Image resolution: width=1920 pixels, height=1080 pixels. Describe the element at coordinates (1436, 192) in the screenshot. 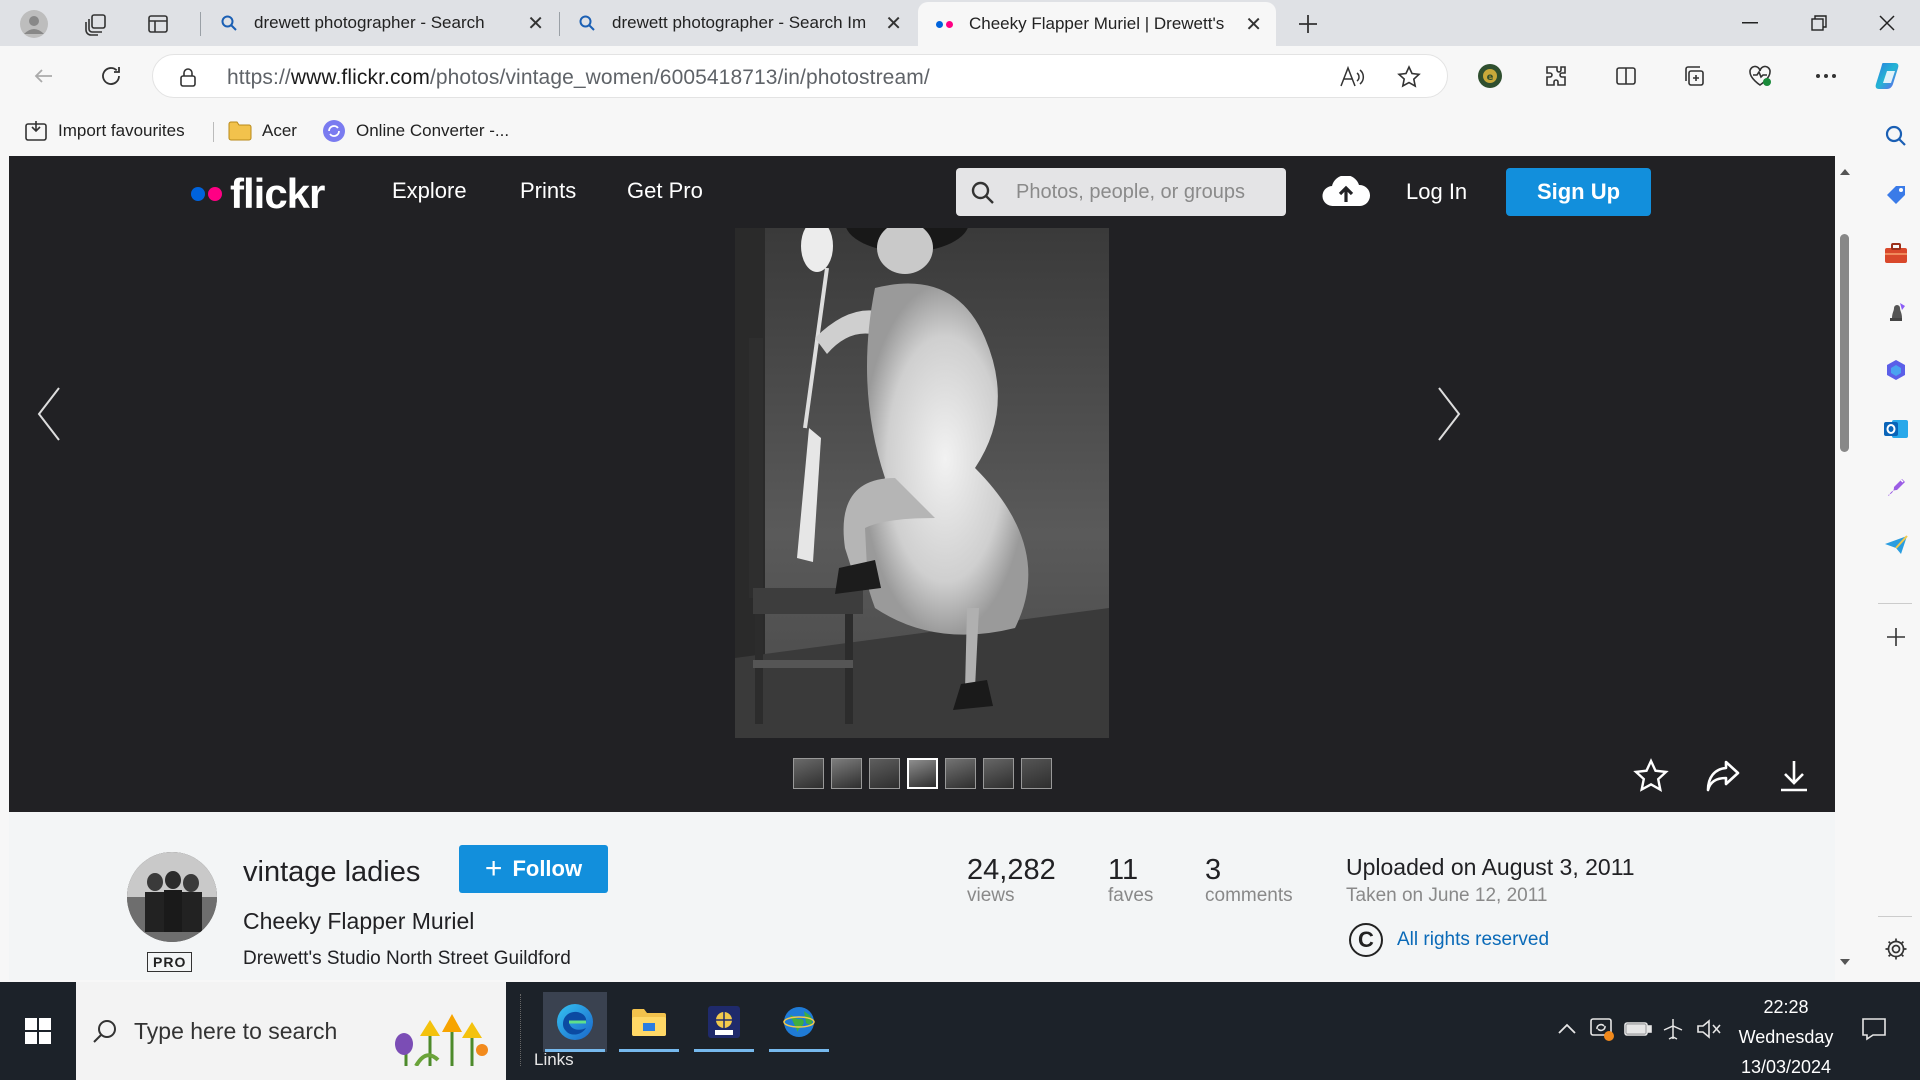

I see `login-link: Log In` at that location.